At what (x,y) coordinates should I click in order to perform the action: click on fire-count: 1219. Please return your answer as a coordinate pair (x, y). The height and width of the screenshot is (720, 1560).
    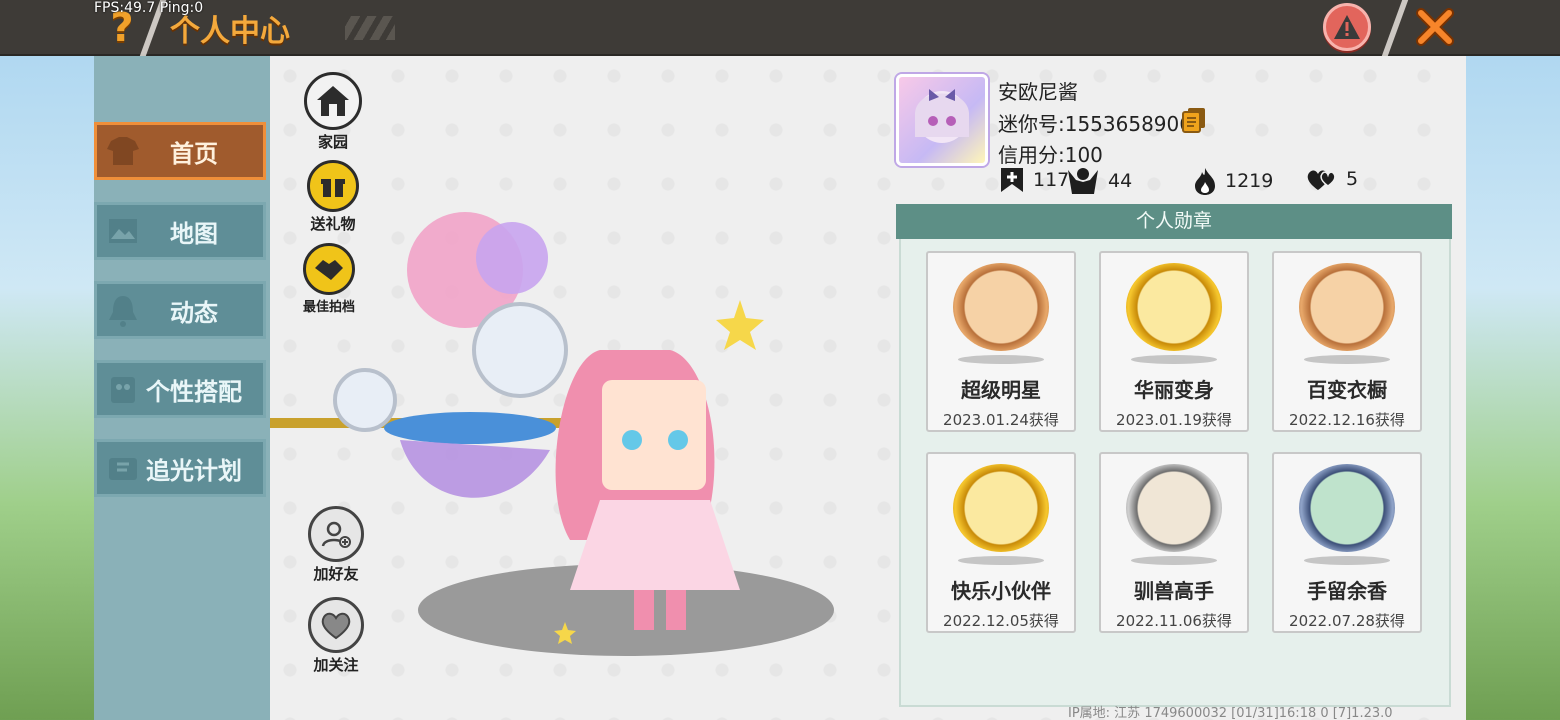
    Looking at the image, I should click on (1249, 181).